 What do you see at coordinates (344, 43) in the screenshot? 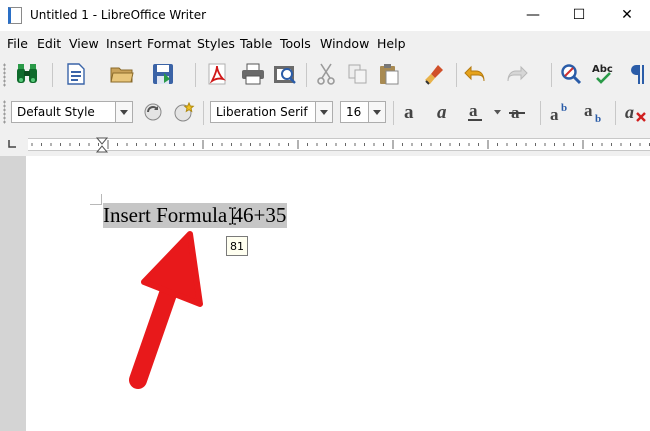
I see `menu-window: Window` at bounding box center [344, 43].